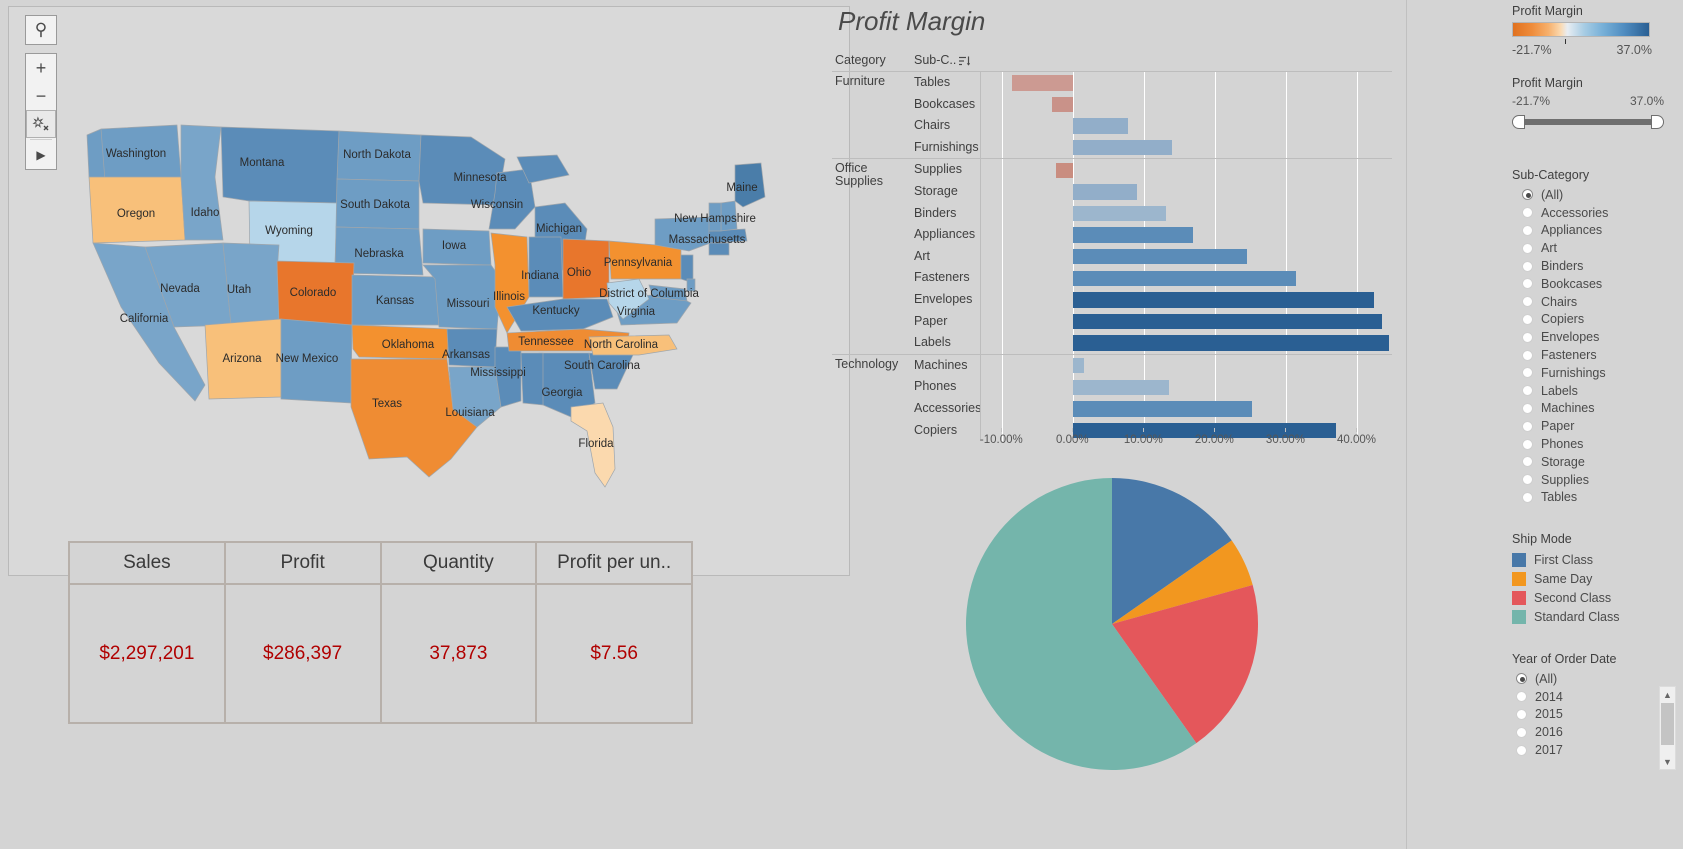 The image size is (1683, 849). Describe the element at coordinates (1592, 355) in the screenshot. I see `sub-category-option: Fasteners` at that location.